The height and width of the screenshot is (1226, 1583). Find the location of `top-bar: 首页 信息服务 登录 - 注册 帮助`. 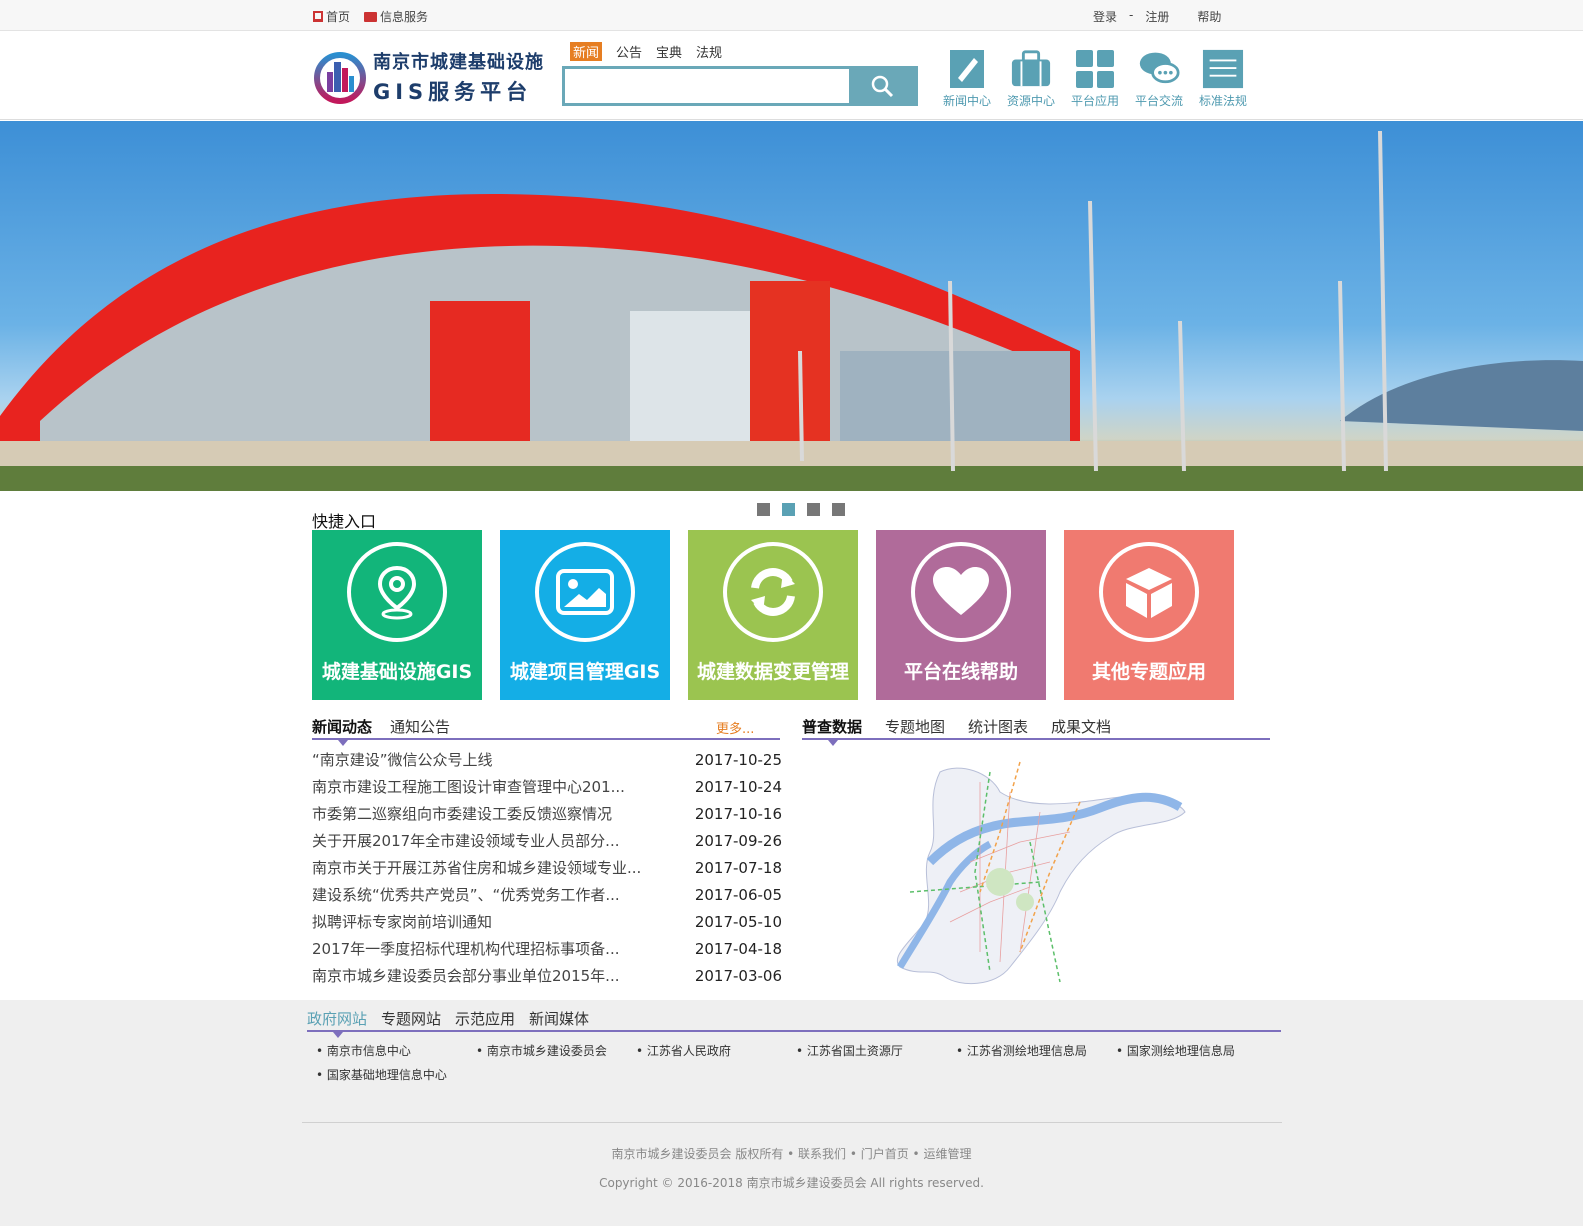

top-bar: 首页 信息服务 登录 - 注册 帮助 is located at coordinates (791, 15).